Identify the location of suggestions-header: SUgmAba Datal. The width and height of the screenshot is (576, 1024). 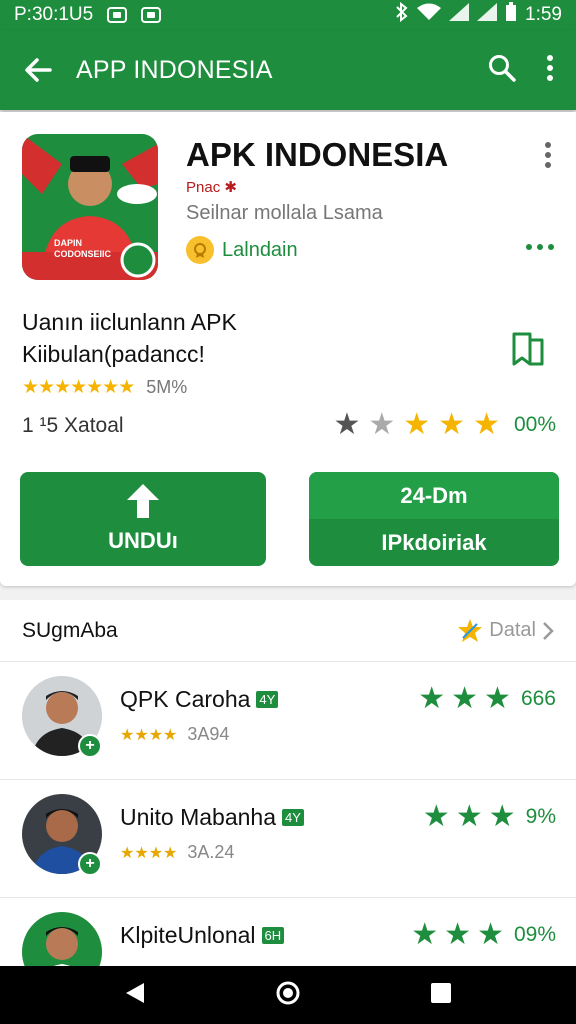
(288, 631).